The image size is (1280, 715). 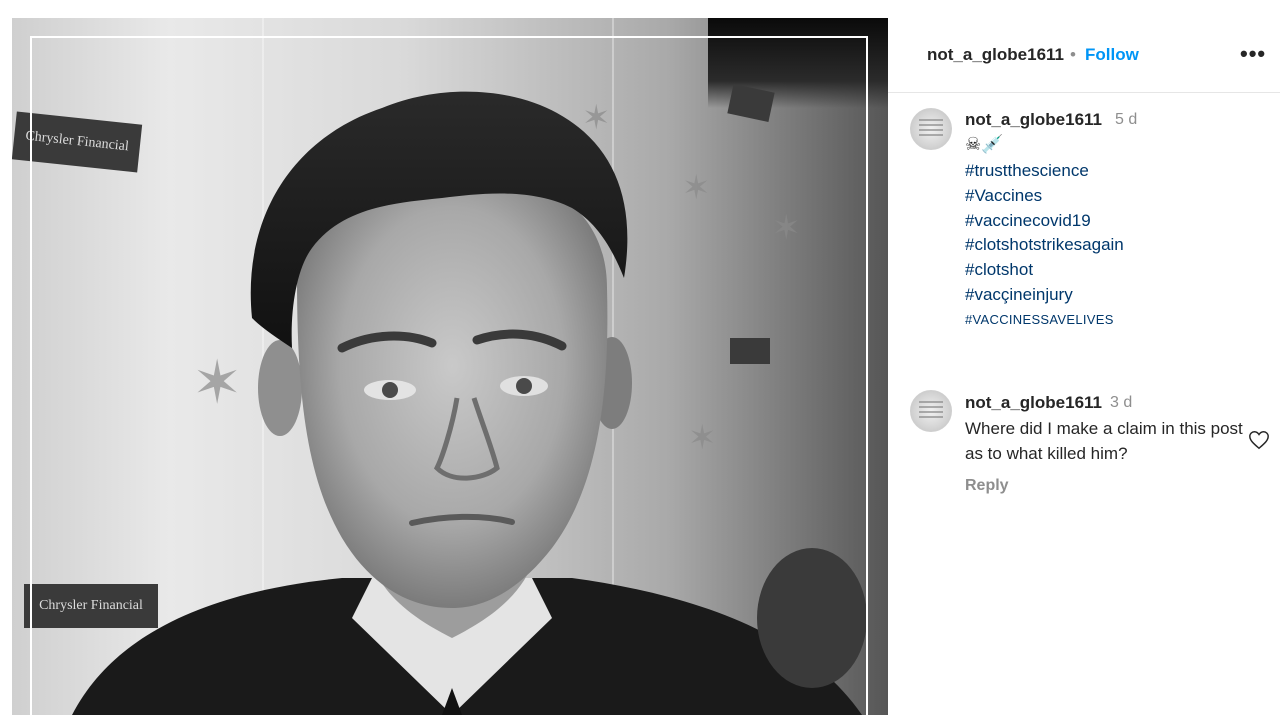 I want to click on hashtag-link: #vacçineinjury, so click(x=1044, y=295).